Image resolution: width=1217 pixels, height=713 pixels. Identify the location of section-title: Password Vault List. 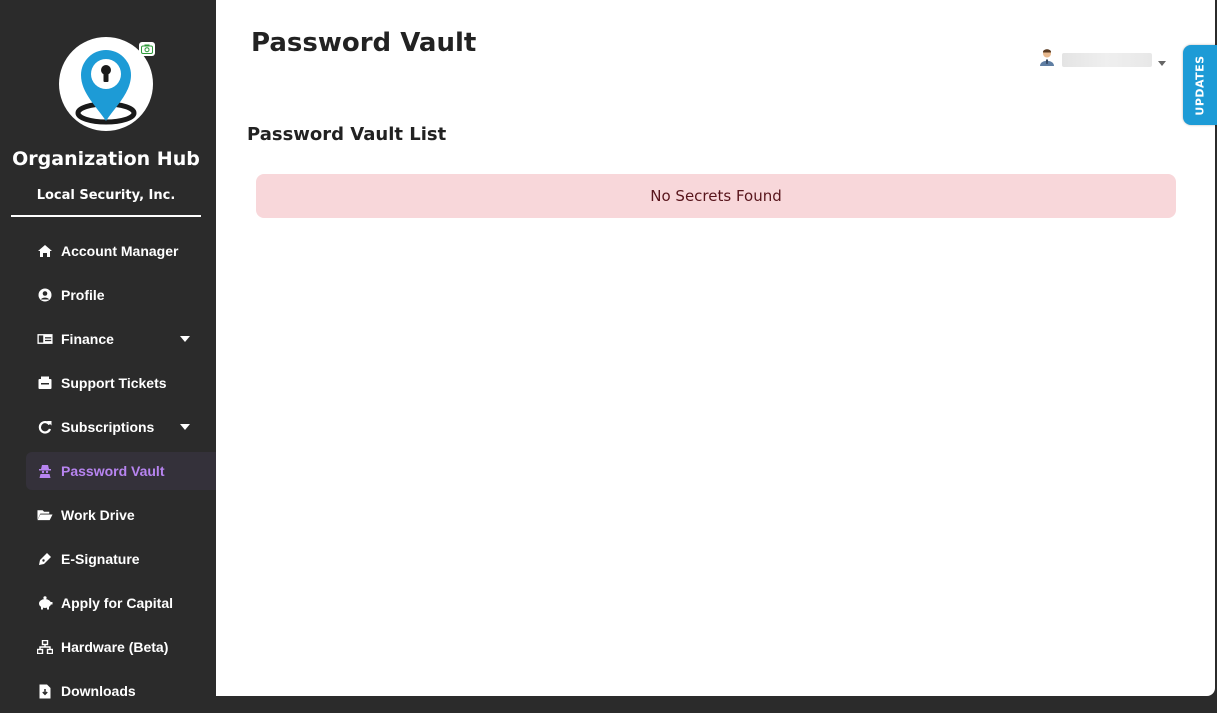
(347, 134).